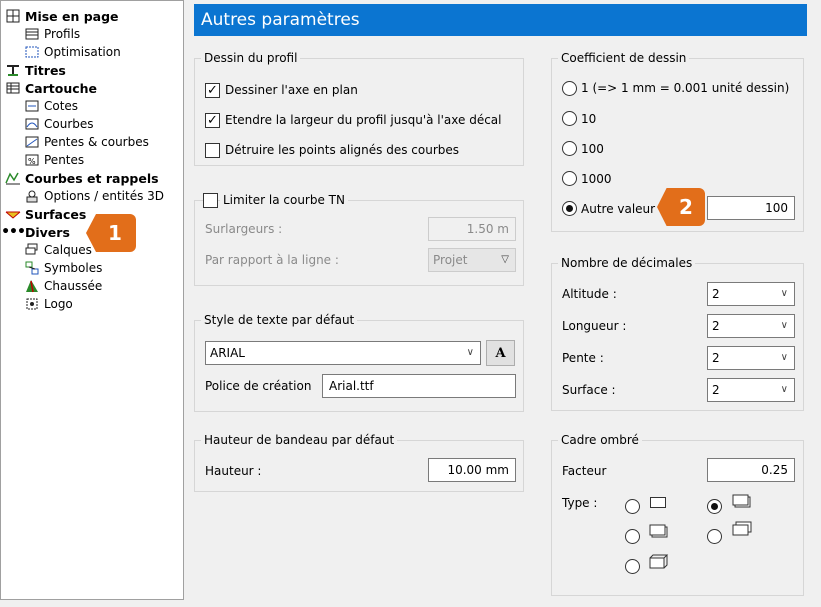 This screenshot has height=607, width=821. I want to click on radio-shadow-right, so click(632, 536).